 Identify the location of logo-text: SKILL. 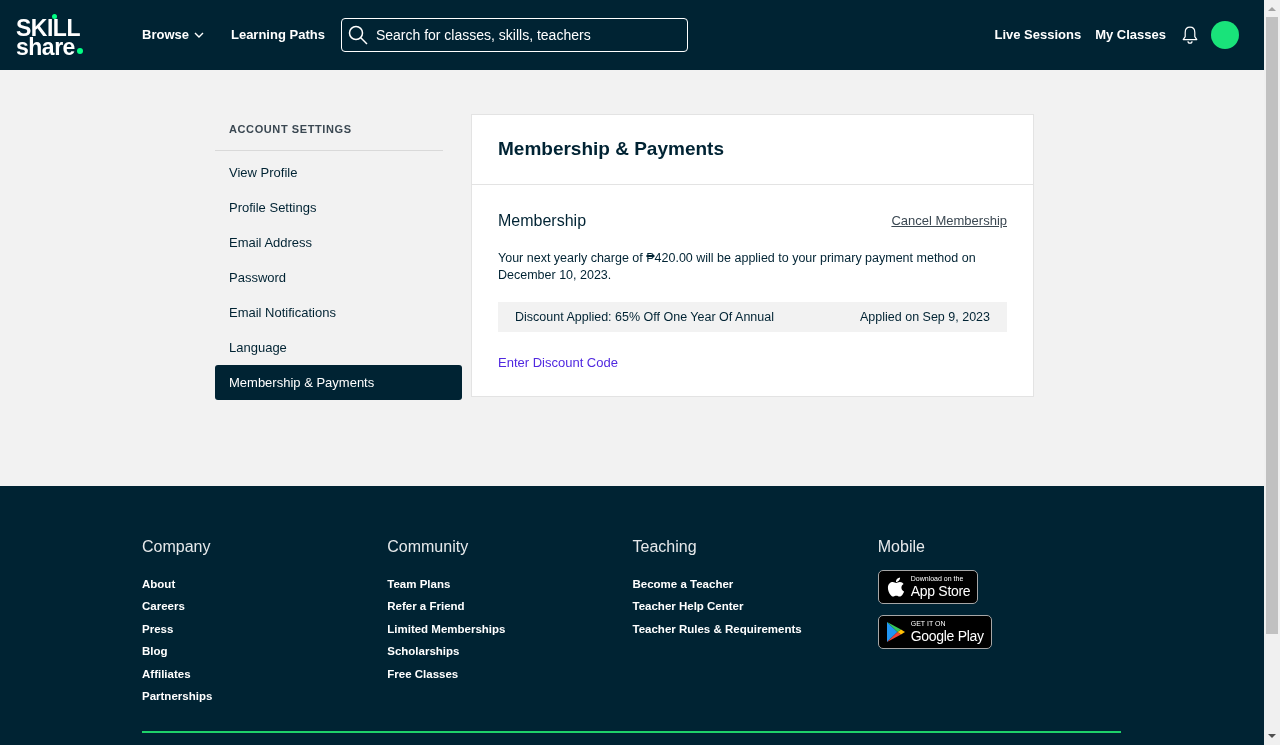
(48, 28).